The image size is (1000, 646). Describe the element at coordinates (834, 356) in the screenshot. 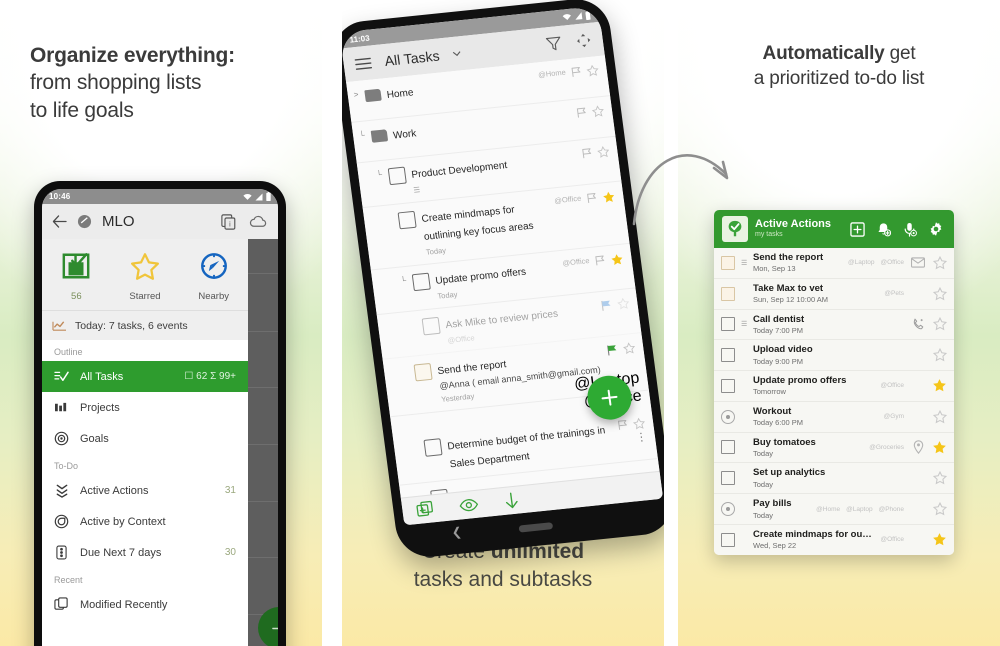

I see `widget-task-row: Upload video Today 9:00 PM` at that location.